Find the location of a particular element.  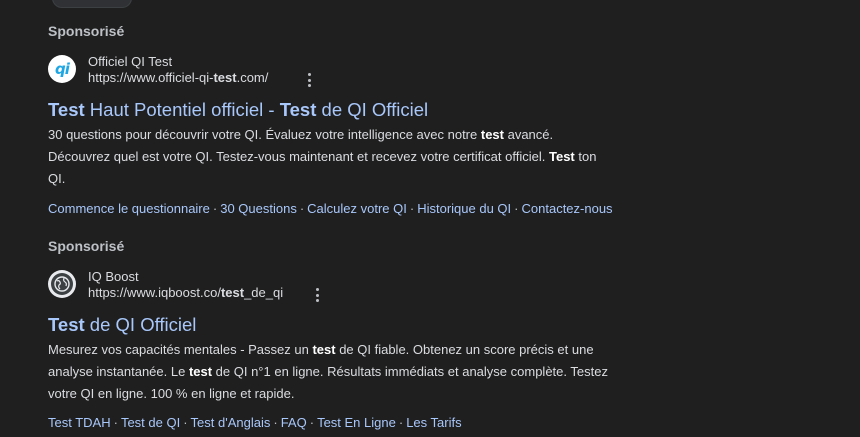

text-run: avancé. is located at coordinates (528, 134).